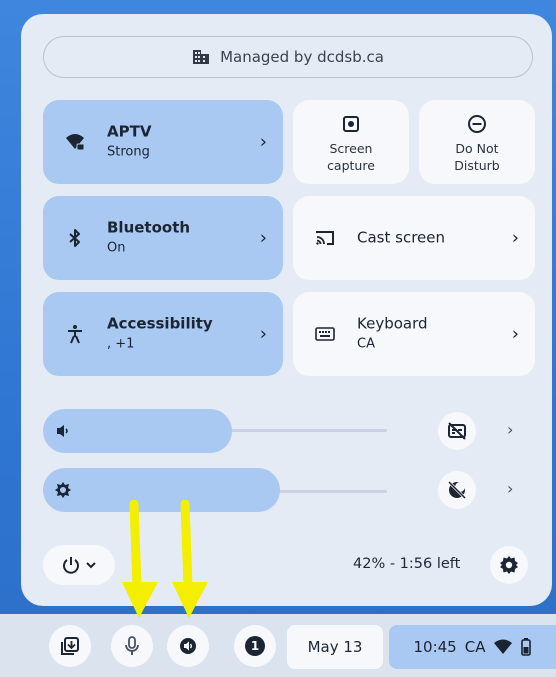 The image size is (556, 677). Describe the element at coordinates (163, 334) in the screenshot. I see `accessibility-tile: Accessibility , +1 ›` at that location.